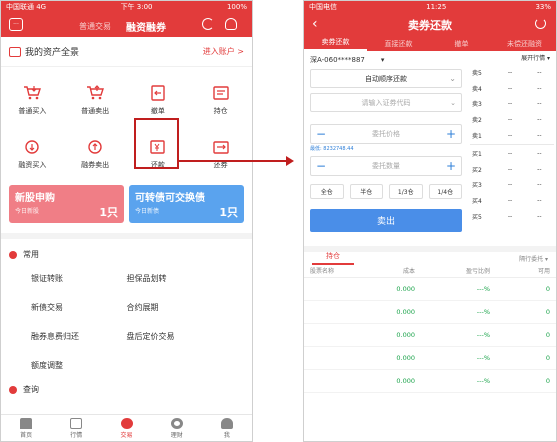 The image size is (557, 442). Describe the element at coordinates (335, 44) in the screenshot. I see `subtab-sell-repay: 卖券还款` at that location.